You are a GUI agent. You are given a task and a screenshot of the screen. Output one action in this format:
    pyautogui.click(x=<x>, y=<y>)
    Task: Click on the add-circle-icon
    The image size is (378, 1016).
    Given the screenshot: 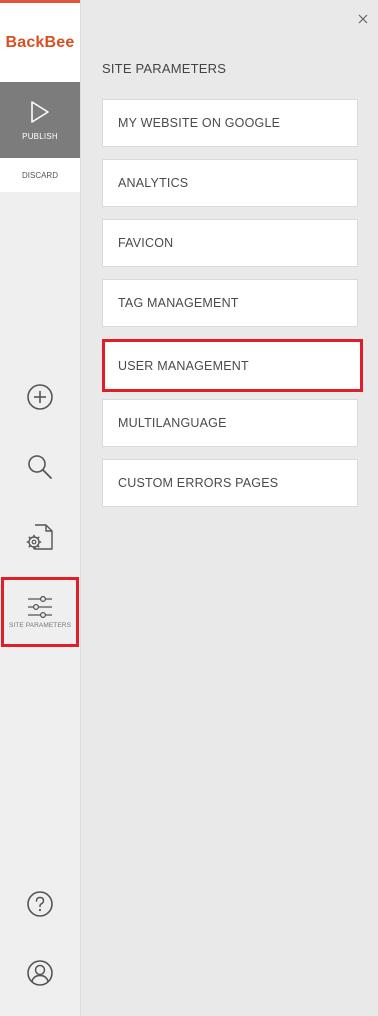 What is the action you would take?
    pyautogui.click(x=40, y=397)
    